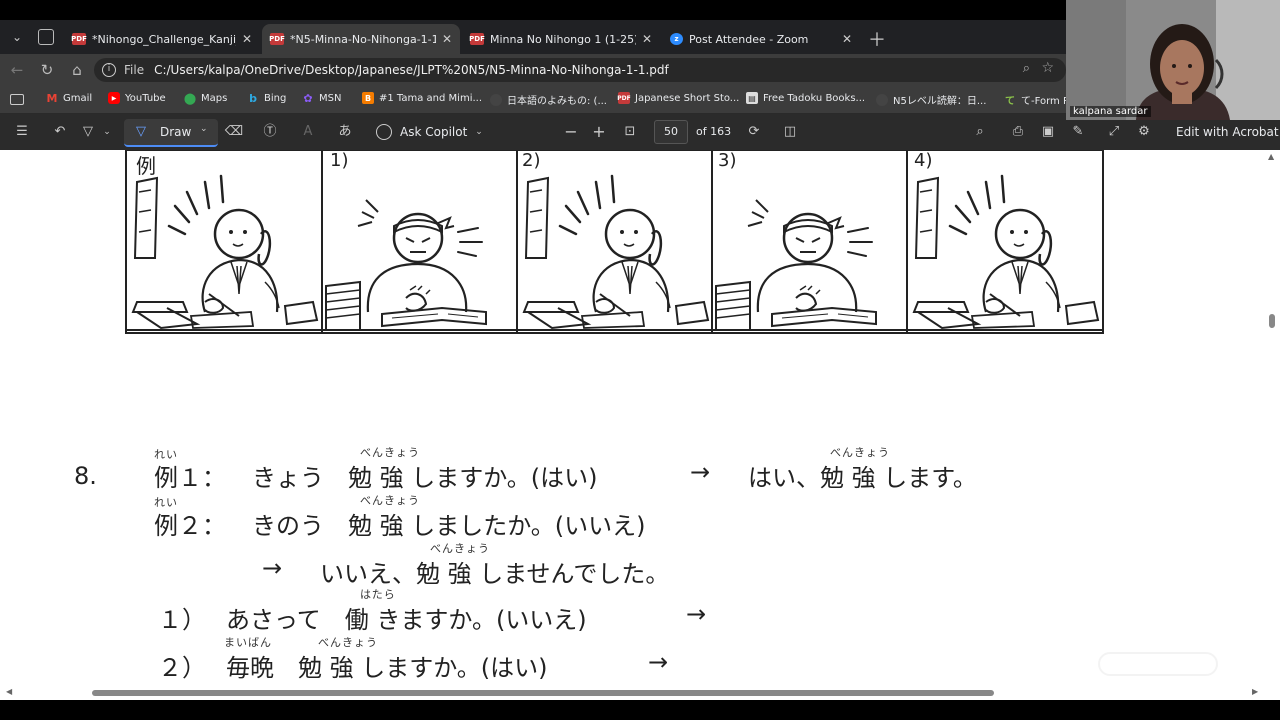 This screenshot has height=720, width=1280. Describe the element at coordinates (77, 70) in the screenshot. I see `home-icon: ⌂` at that location.